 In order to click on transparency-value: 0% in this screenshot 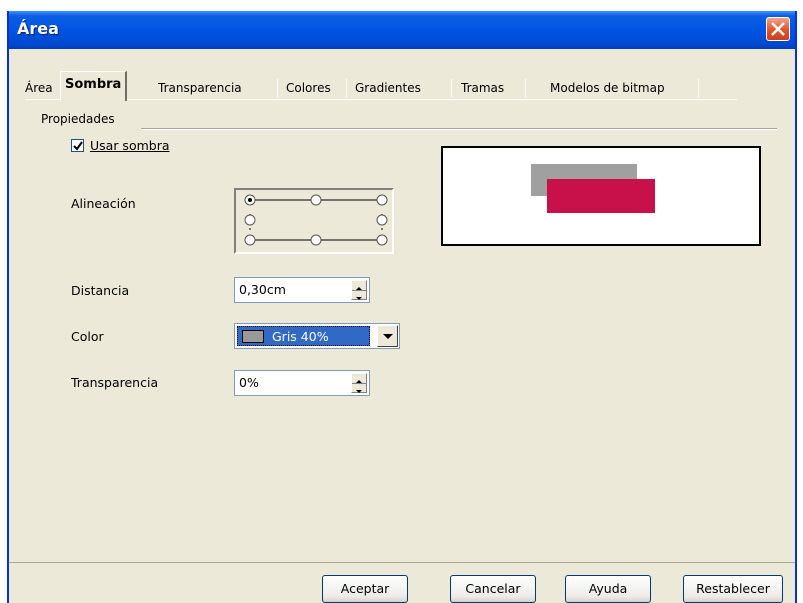, I will do `click(249, 382)`.